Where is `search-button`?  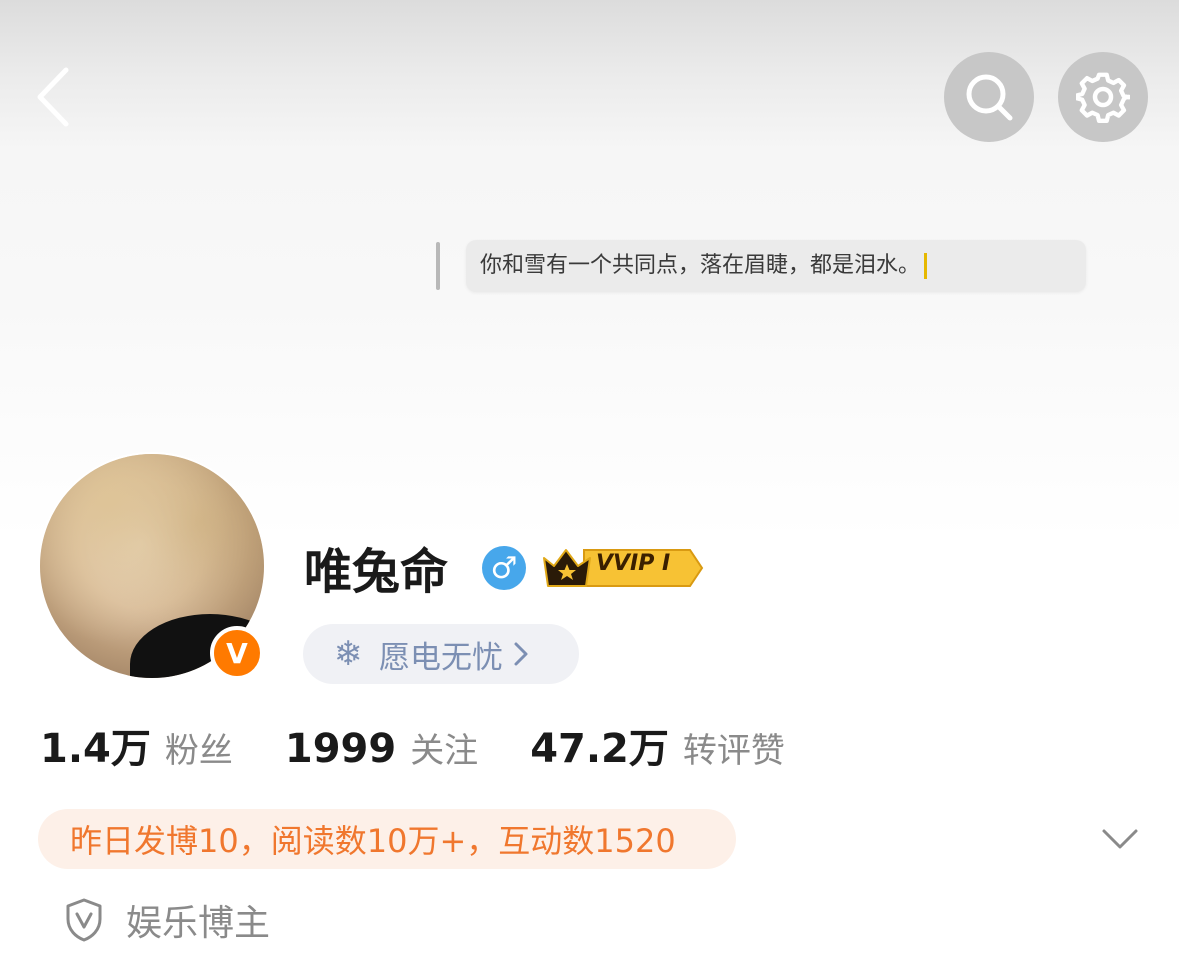 search-button is located at coordinates (989, 97).